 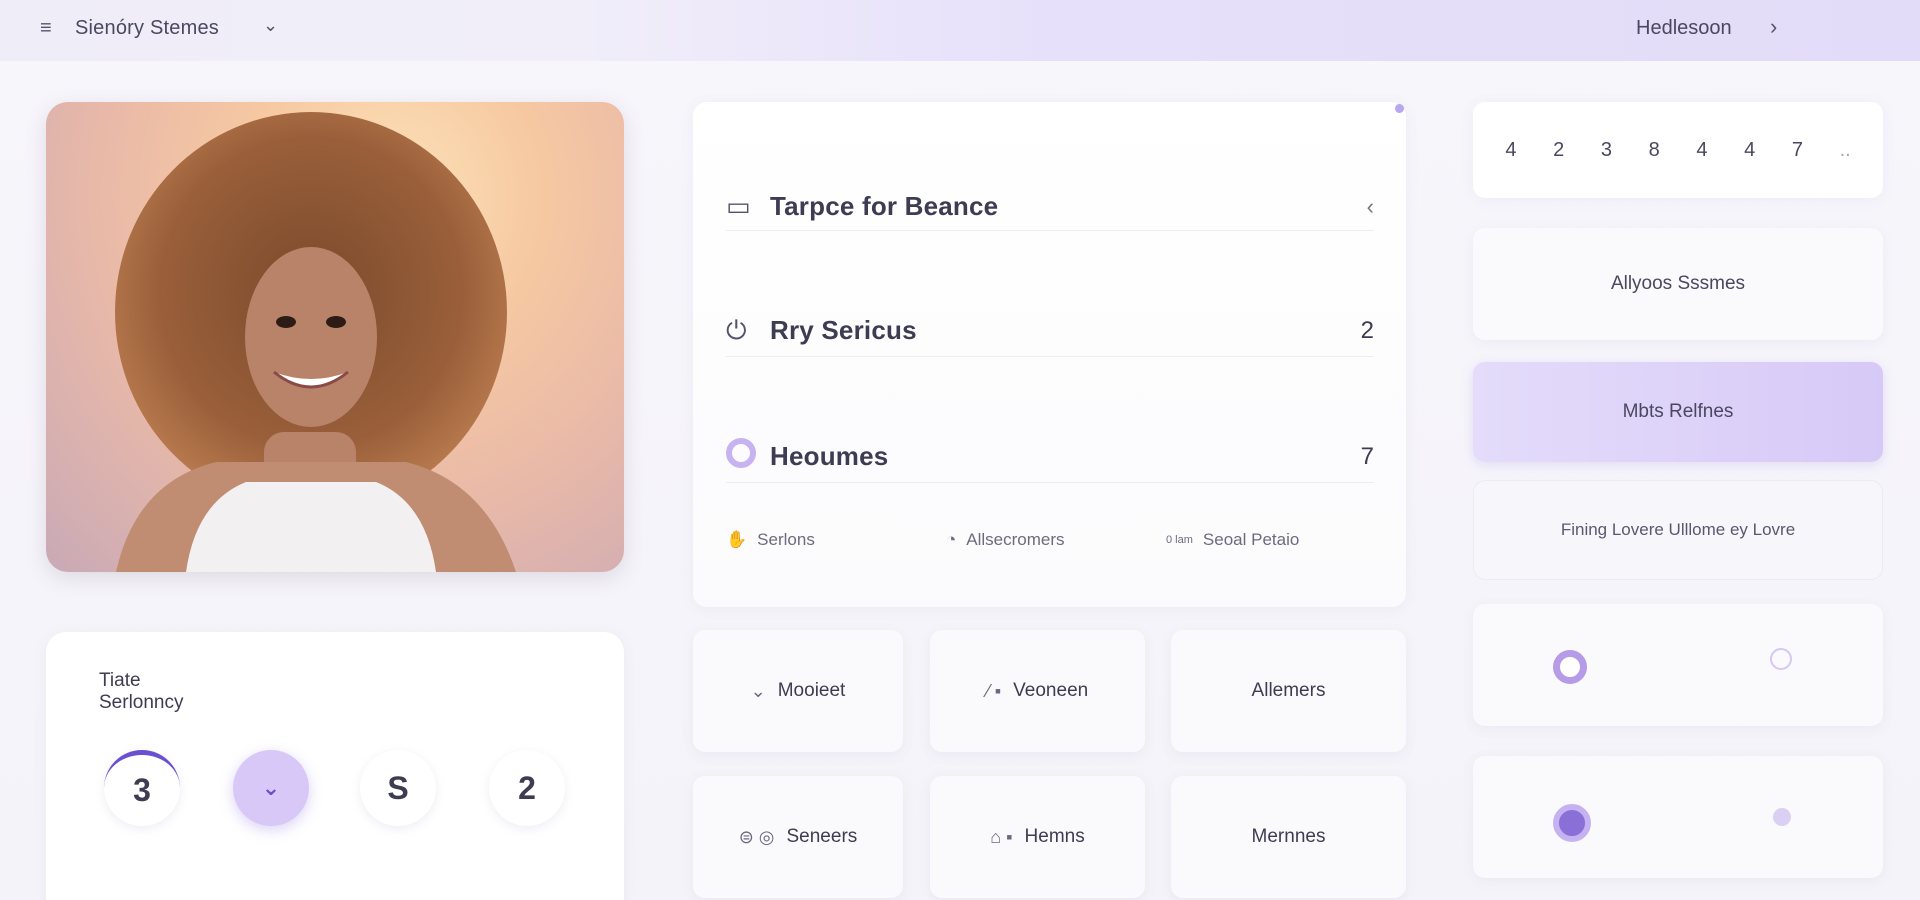 What do you see at coordinates (884, 206) in the screenshot?
I see `row-label: Tarpce for Beance` at bounding box center [884, 206].